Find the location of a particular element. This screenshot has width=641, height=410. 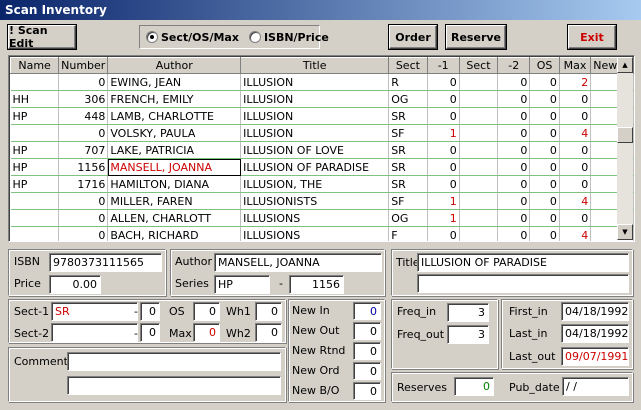

isbn-field: 9780373111565 is located at coordinates (105, 262).